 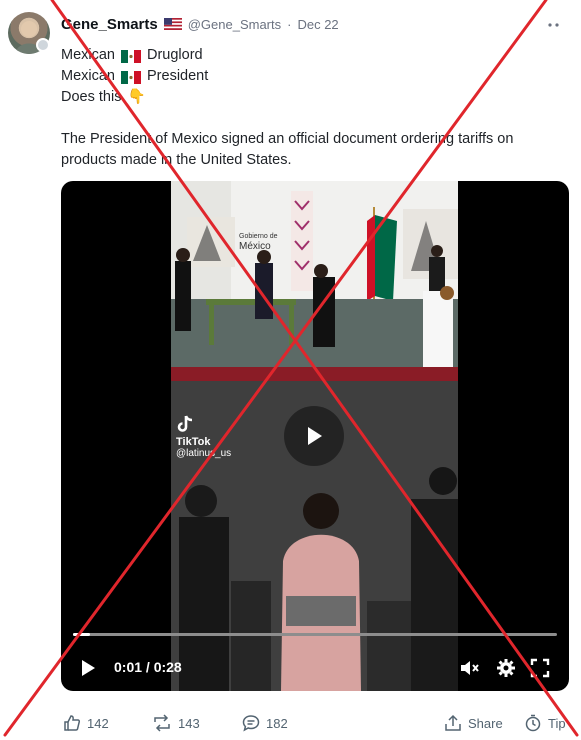 What do you see at coordinates (311, 55) in the screenshot?
I see `text-line: Mexican Druglord` at bounding box center [311, 55].